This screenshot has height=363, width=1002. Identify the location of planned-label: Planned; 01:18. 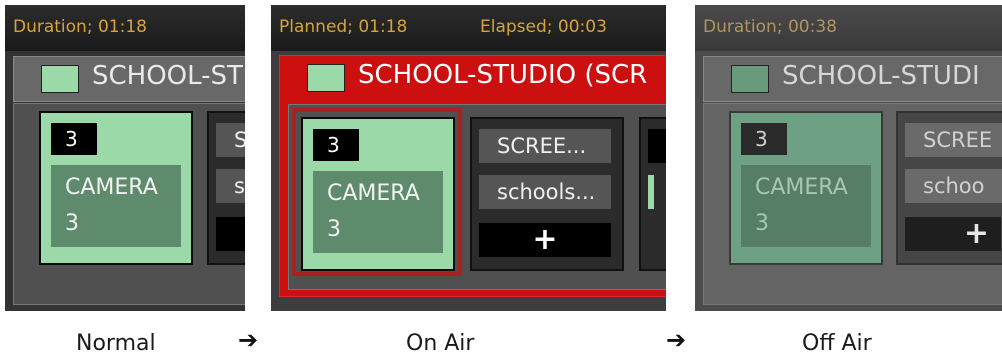
(343, 27).